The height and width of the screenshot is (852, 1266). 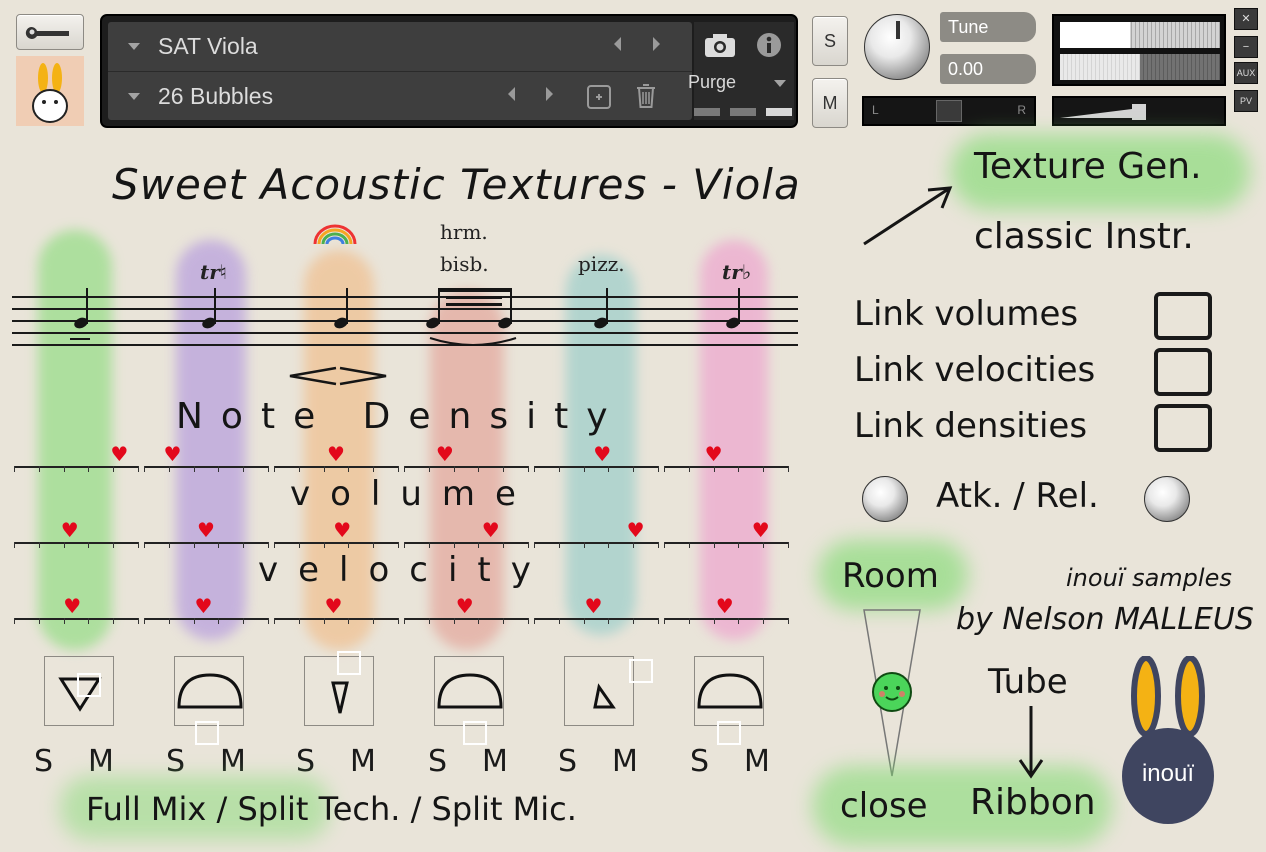 I want to click on pv-button: PV, so click(x=1246, y=101).